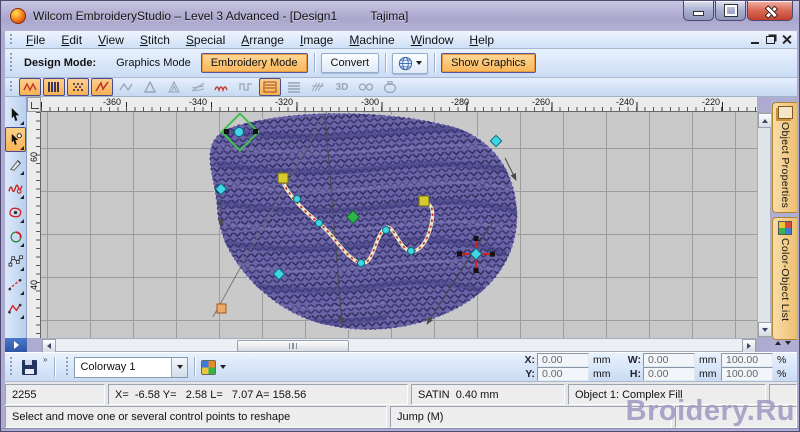  I want to click on left-arrow-icon, so click(49, 346).